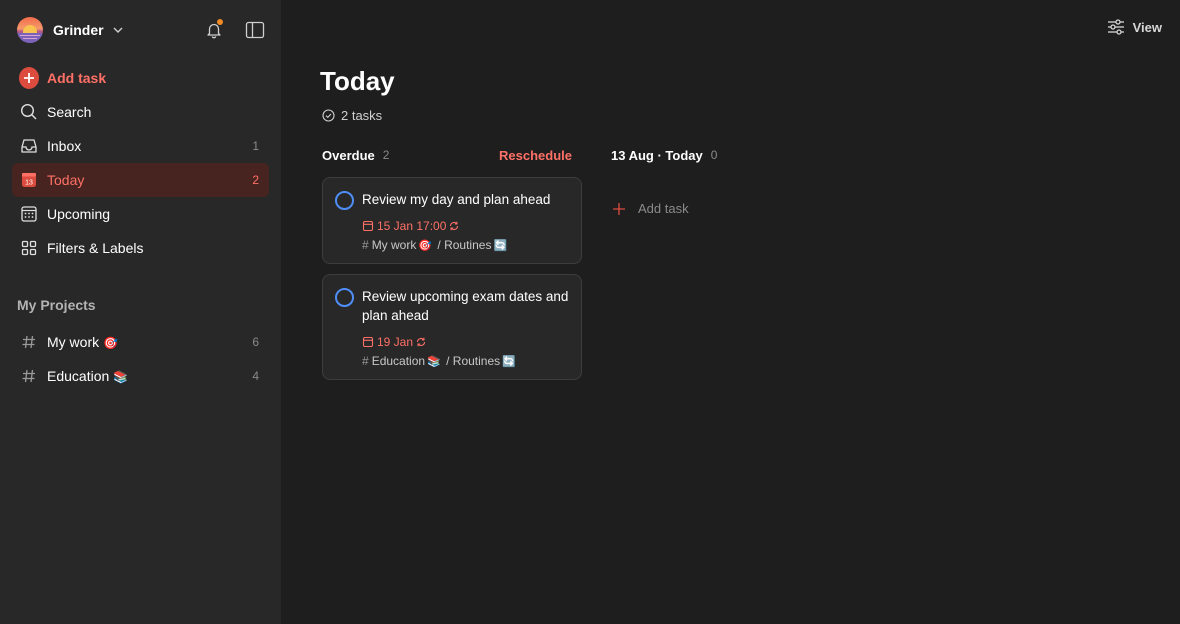  I want to click on sidebar-item-label: Inbox, so click(64, 146).